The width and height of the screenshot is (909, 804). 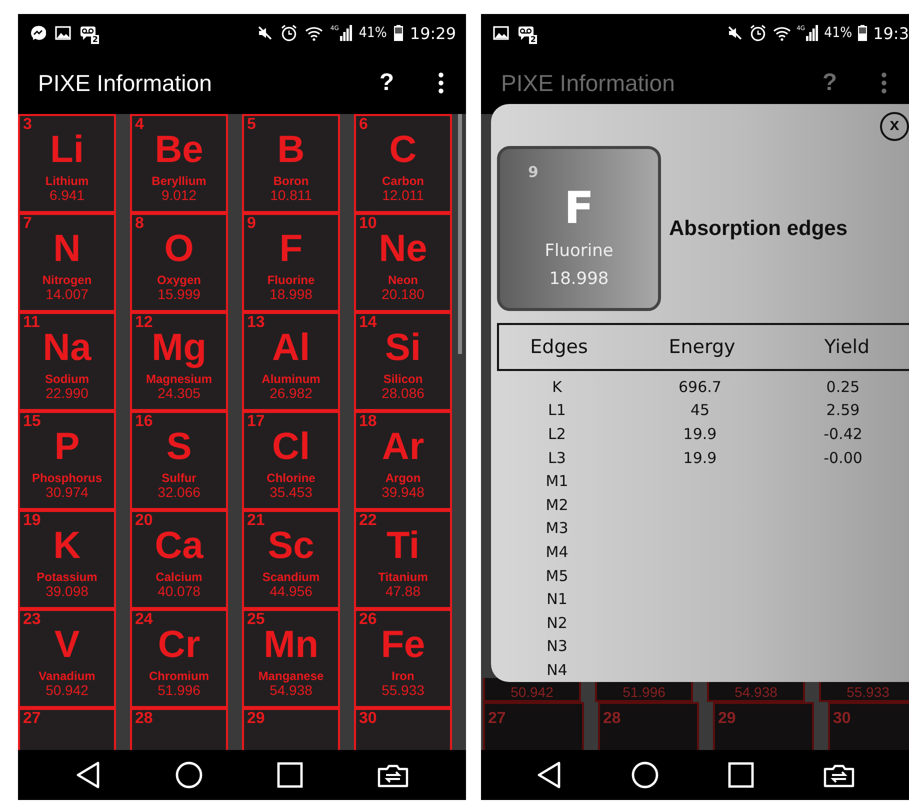 What do you see at coordinates (403, 361) in the screenshot?
I see `element-tile: 14 Si Silicon 28.086` at bounding box center [403, 361].